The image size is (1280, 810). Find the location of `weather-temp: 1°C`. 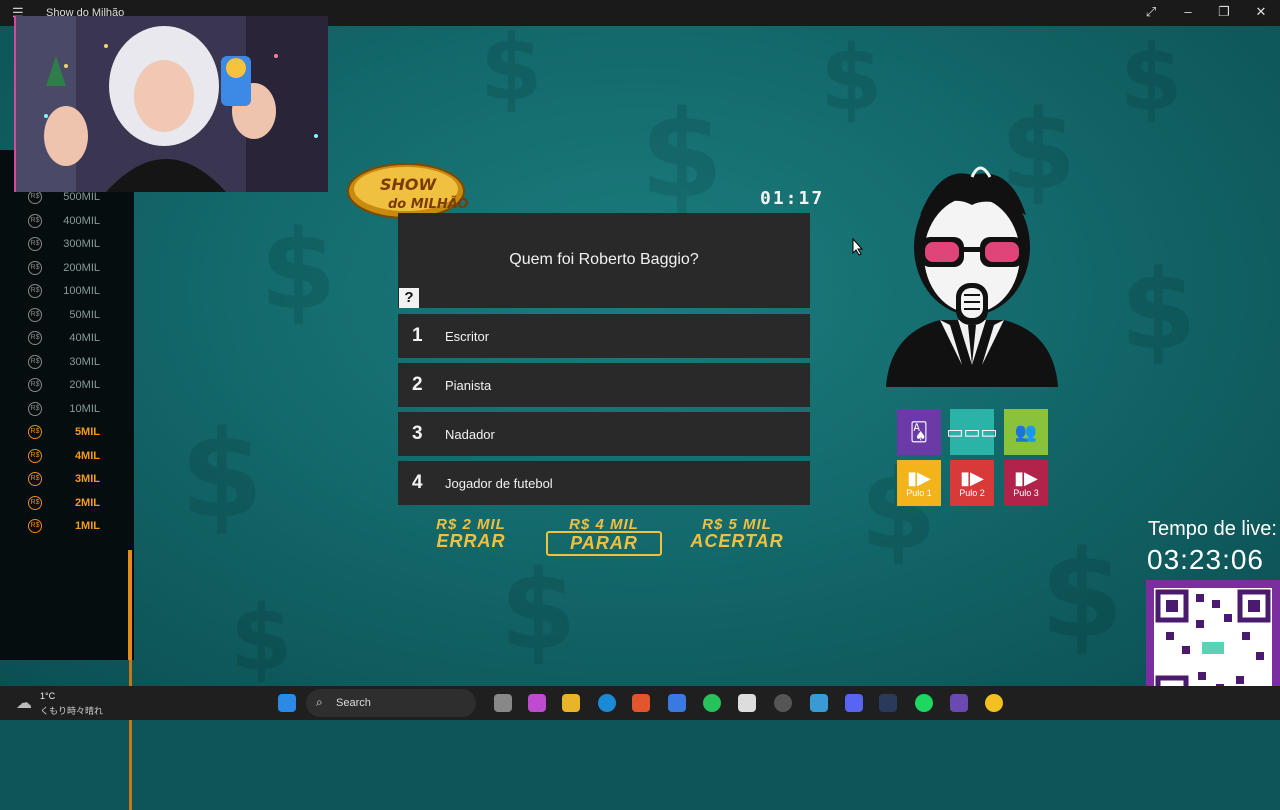

weather-temp: 1°C is located at coordinates (48, 696).